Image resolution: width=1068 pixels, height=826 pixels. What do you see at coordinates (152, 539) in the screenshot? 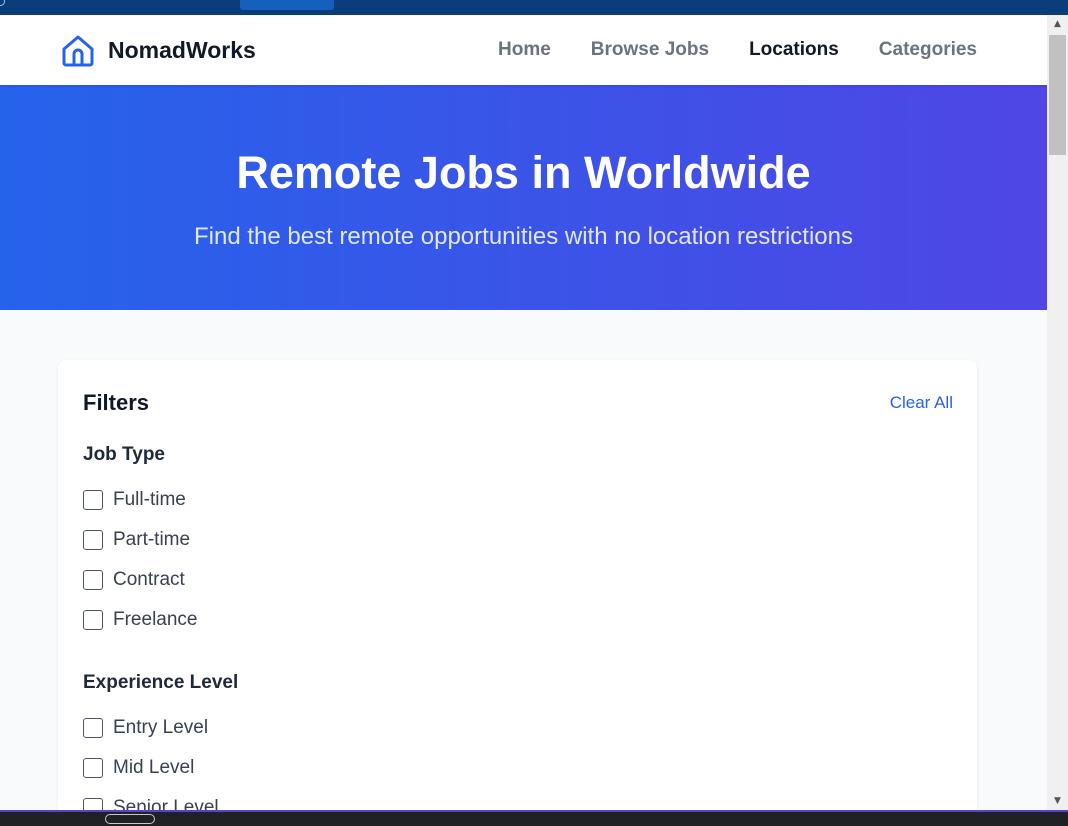
I see `option-label: Part-time` at bounding box center [152, 539].